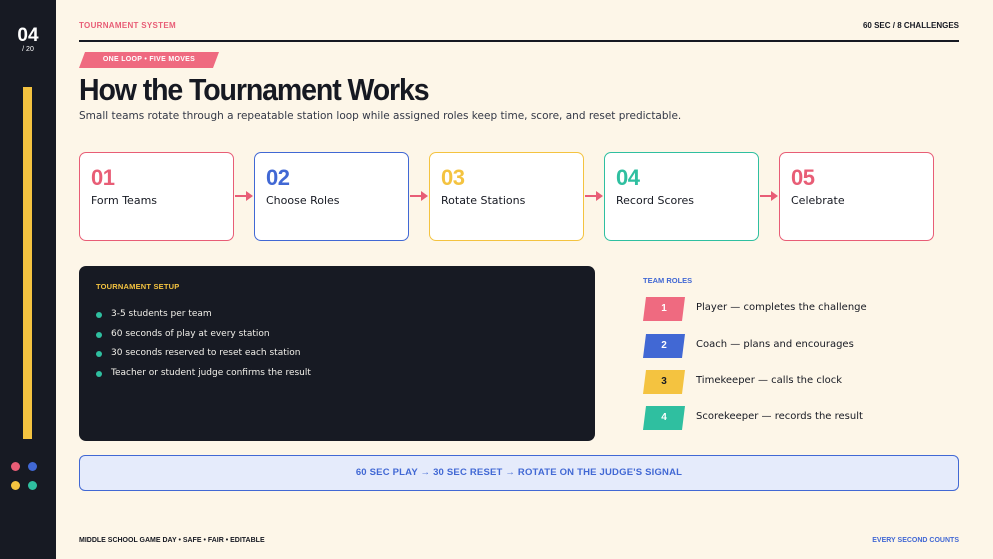 The width and height of the screenshot is (993, 559). What do you see at coordinates (28, 35) in the screenshot?
I see `slide-number: 04` at bounding box center [28, 35].